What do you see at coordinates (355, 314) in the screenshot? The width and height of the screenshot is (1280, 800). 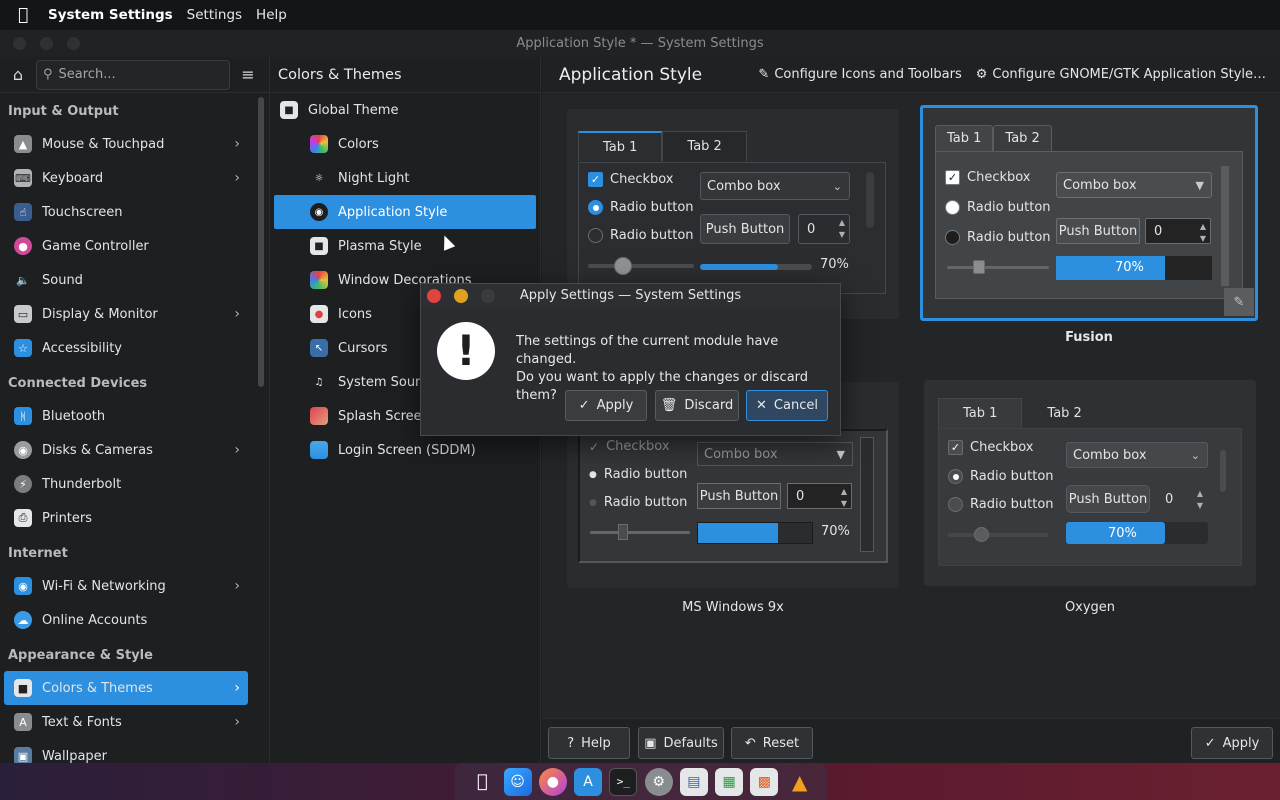 I see `list-item-label: Icons` at bounding box center [355, 314].